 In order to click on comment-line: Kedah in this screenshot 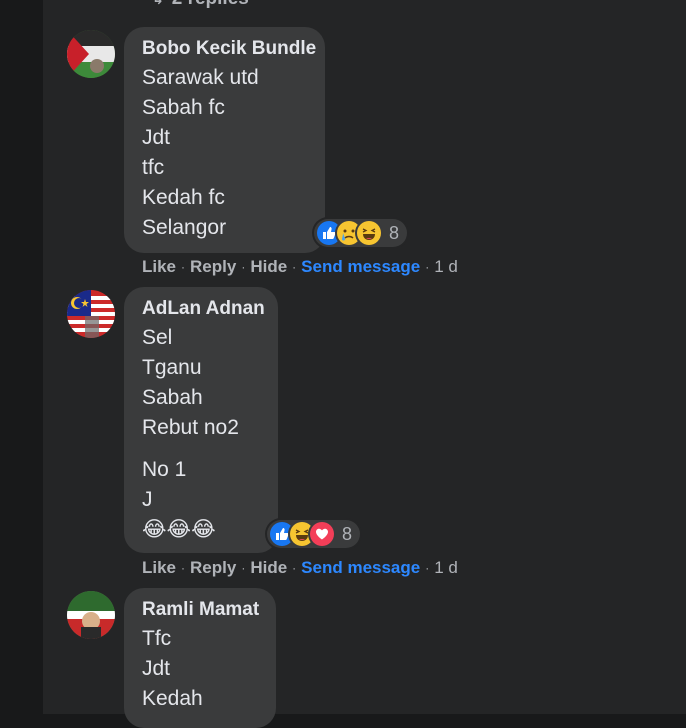, I will do `click(172, 698)`.